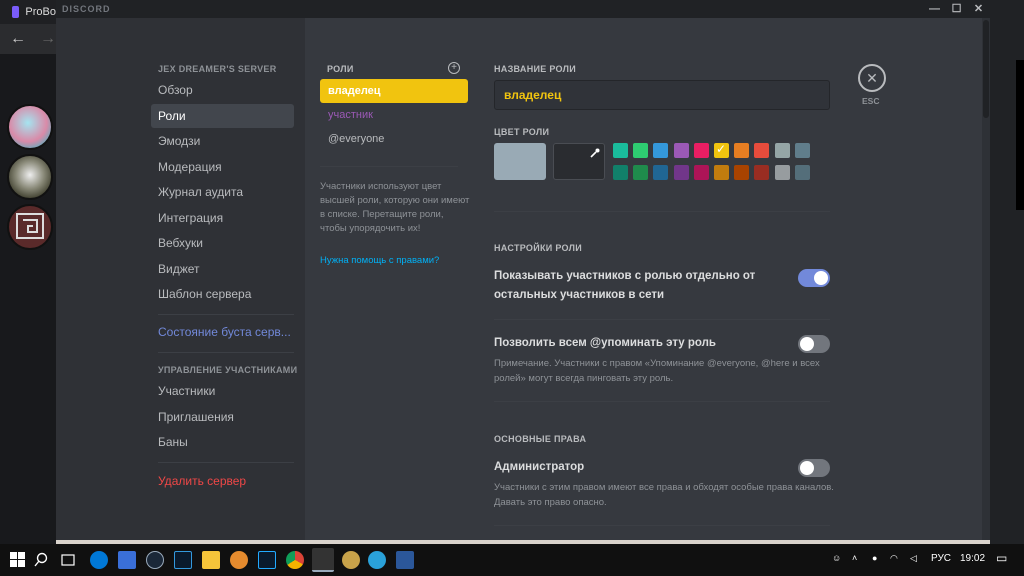 The image size is (1024, 576). Describe the element at coordinates (222, 116) in the screenshot. I see `sidebar-item-roles: Роли` at that location.